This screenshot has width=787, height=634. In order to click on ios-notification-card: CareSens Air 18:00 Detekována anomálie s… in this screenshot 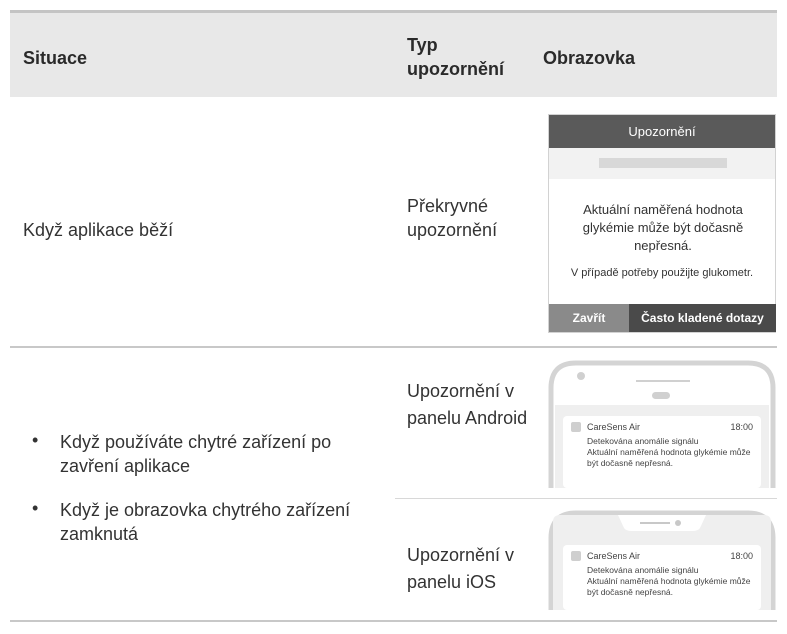, I will do `click(662, 577)`.